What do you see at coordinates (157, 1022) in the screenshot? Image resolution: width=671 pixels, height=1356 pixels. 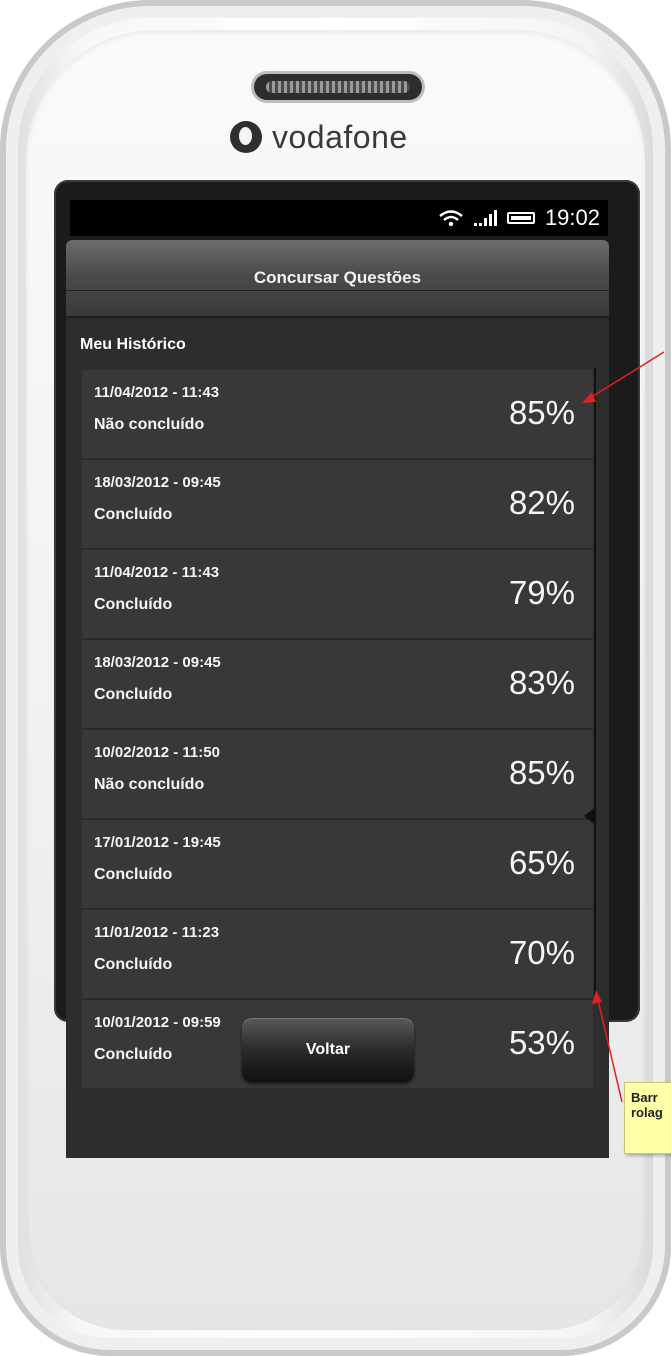 I see `item-date: 10/01/2012 - 09:59` at bounding box center [157, 1022].